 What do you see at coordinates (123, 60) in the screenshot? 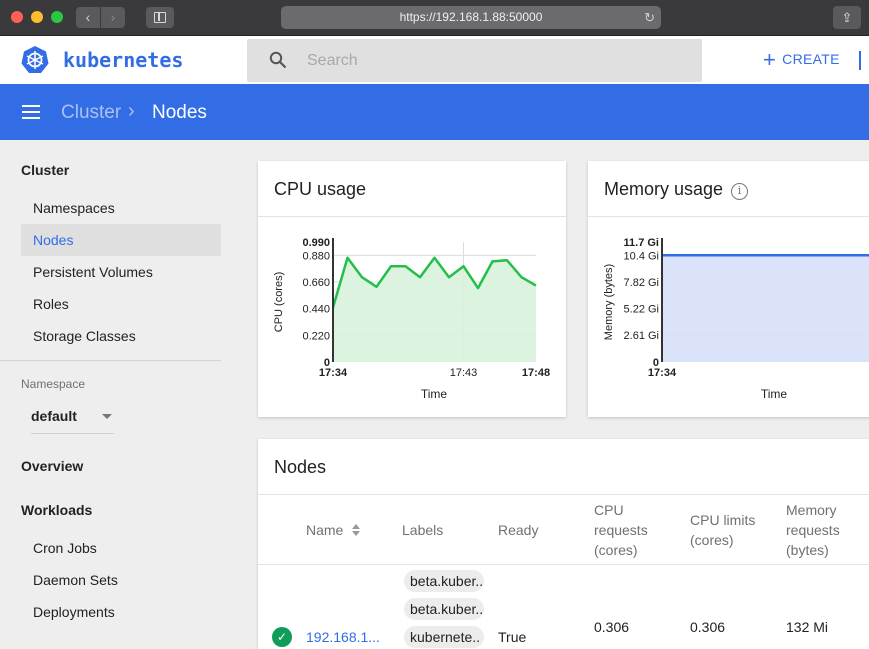
I see `brand-name: kubernetes` at bounding box center [123, 60].